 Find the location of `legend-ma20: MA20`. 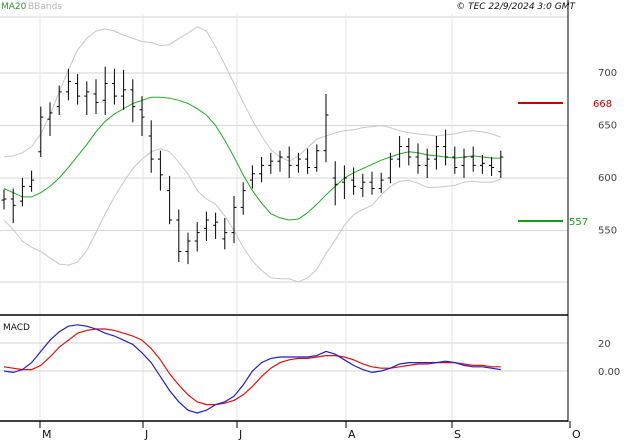

legend-ma20: MA20 is located at coordinates (14, 7).